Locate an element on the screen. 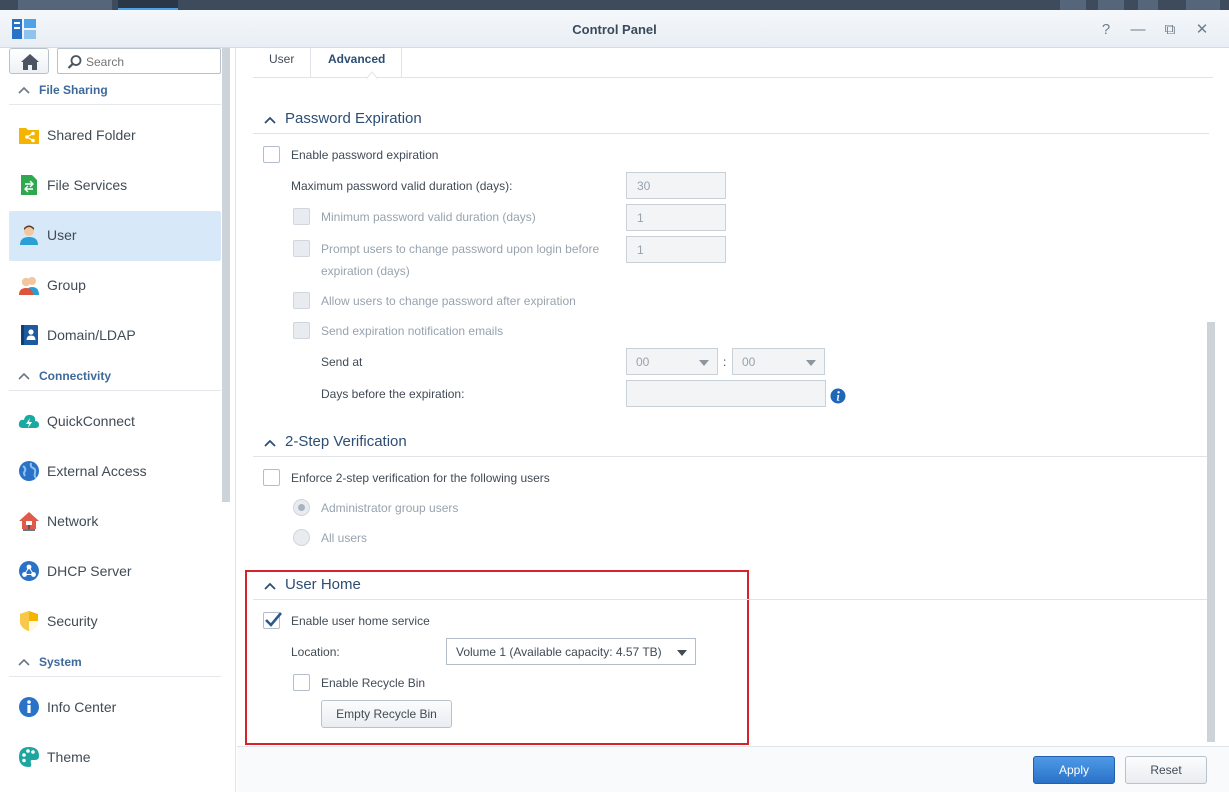 This screenshot has height=792, width=1229. days-before-label: Days before the expiration: is located at coordinates (393, 394).